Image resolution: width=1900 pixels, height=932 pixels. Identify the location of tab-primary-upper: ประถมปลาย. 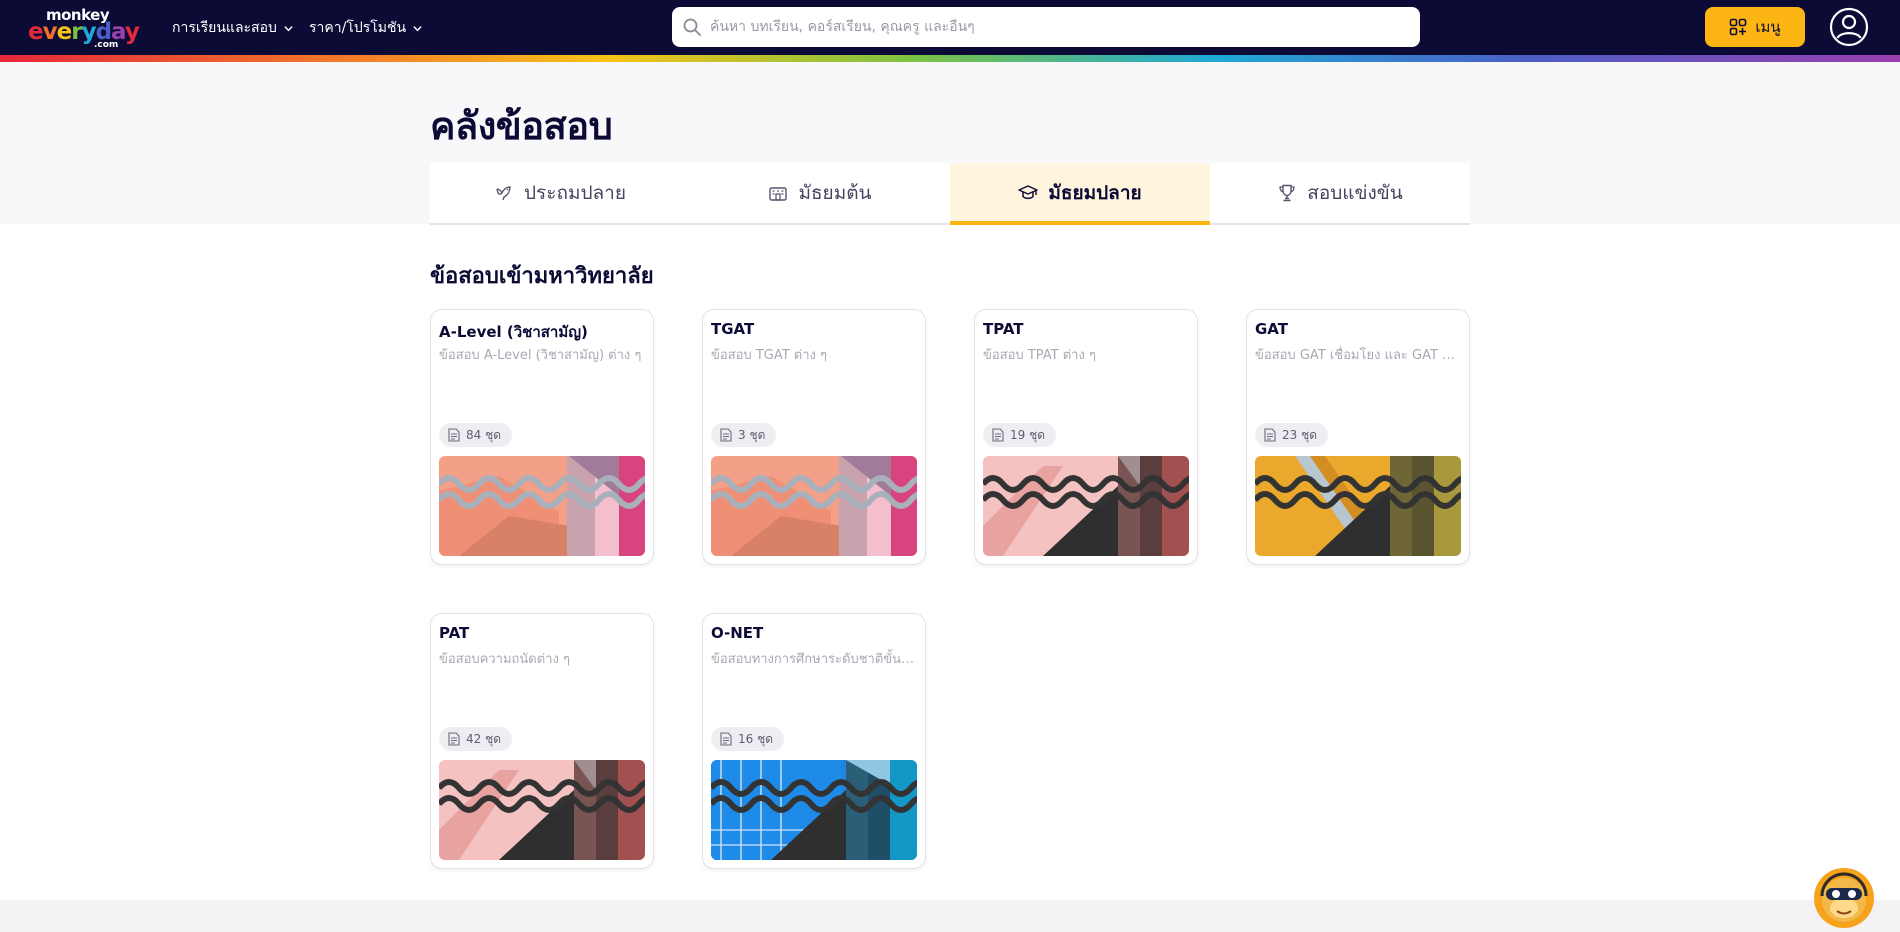
(560, 193).